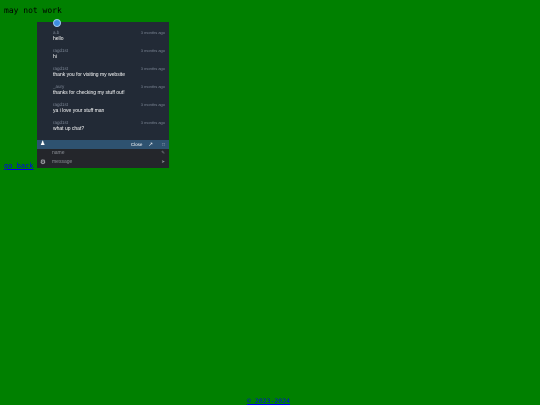  I want to click on chat-input-area: name ✎ ⚙ message ➤, so click(103, 158).